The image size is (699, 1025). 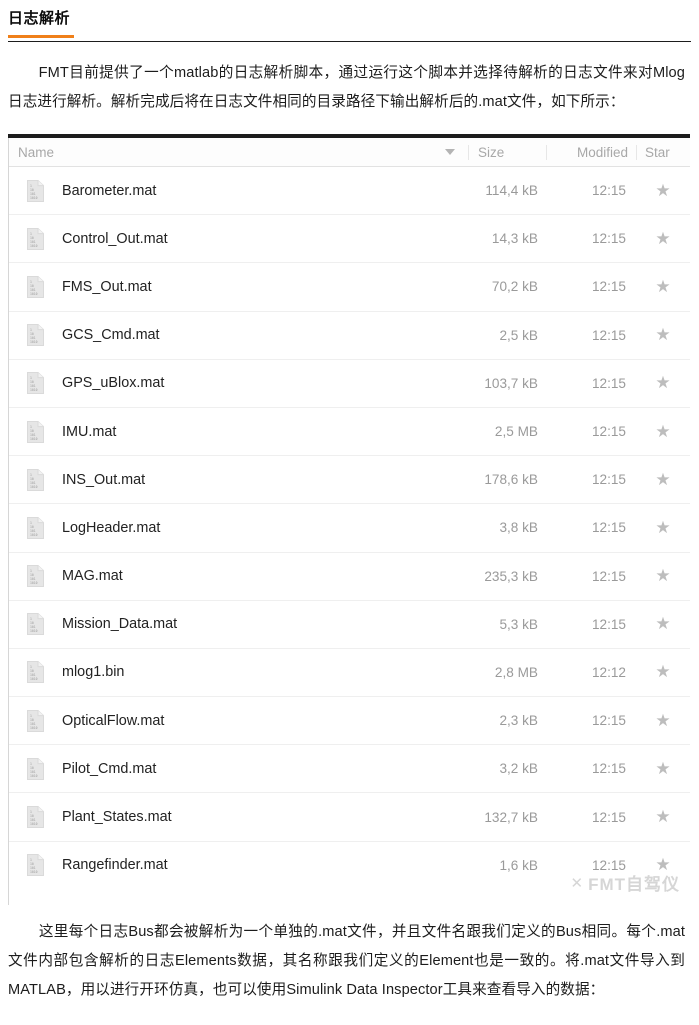 What do you see at coordinates (238, 152) in the screenshot?
I see `column-header-name: Name` at bounding box center [238, 152].